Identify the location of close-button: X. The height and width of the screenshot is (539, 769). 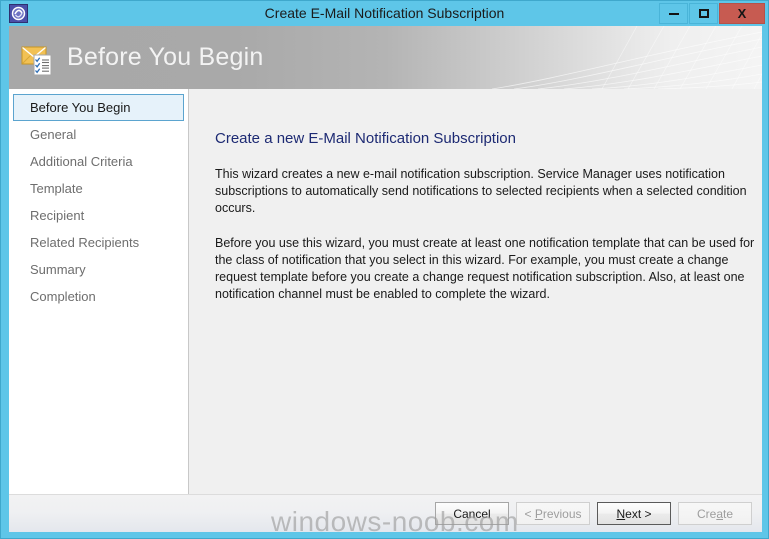
(742, 13).